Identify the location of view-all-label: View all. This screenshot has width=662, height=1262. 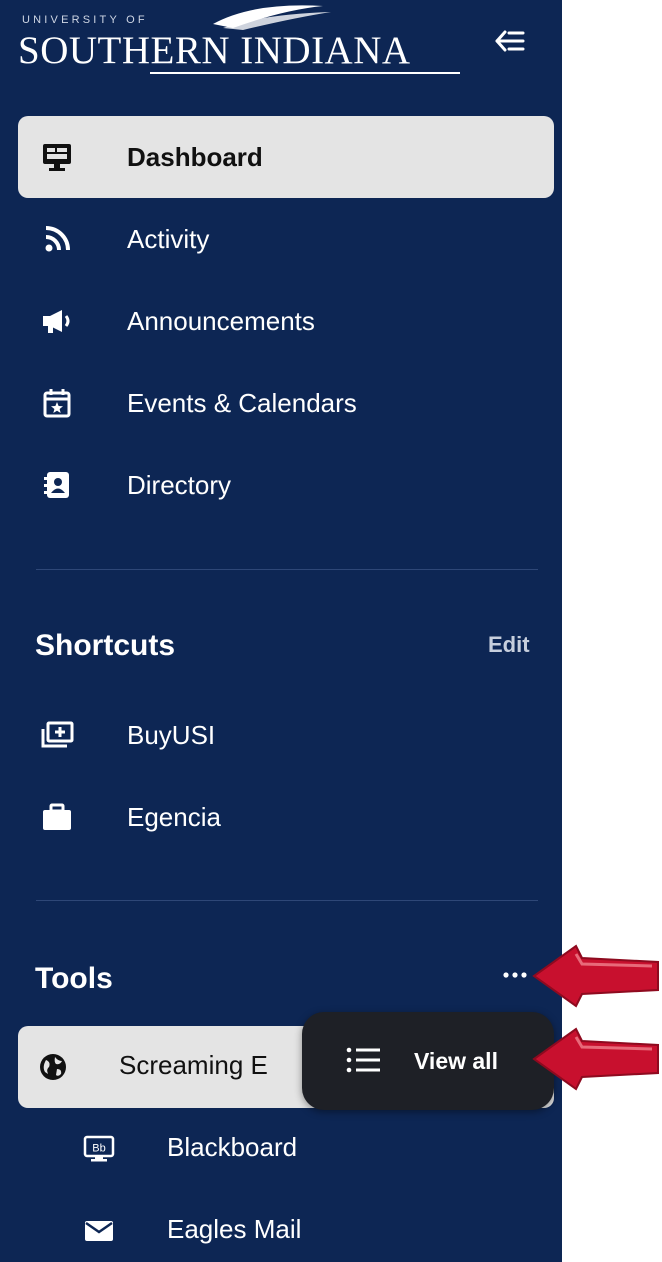
(456, 1061).